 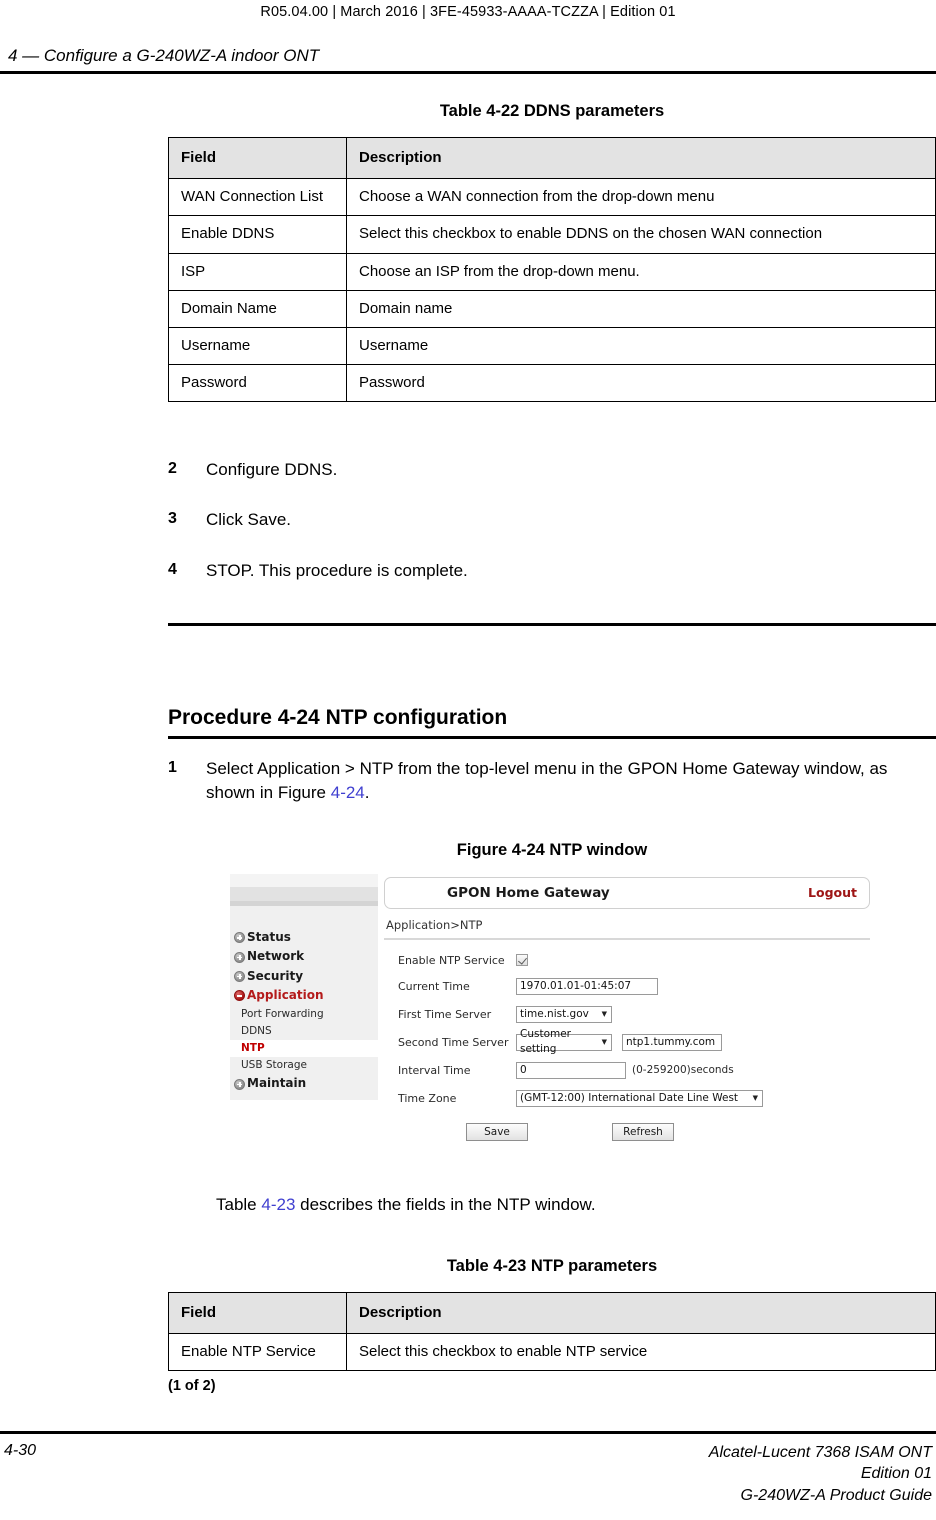 I want to click on sidebar-item-application: Application, so click(x=304, y=995).